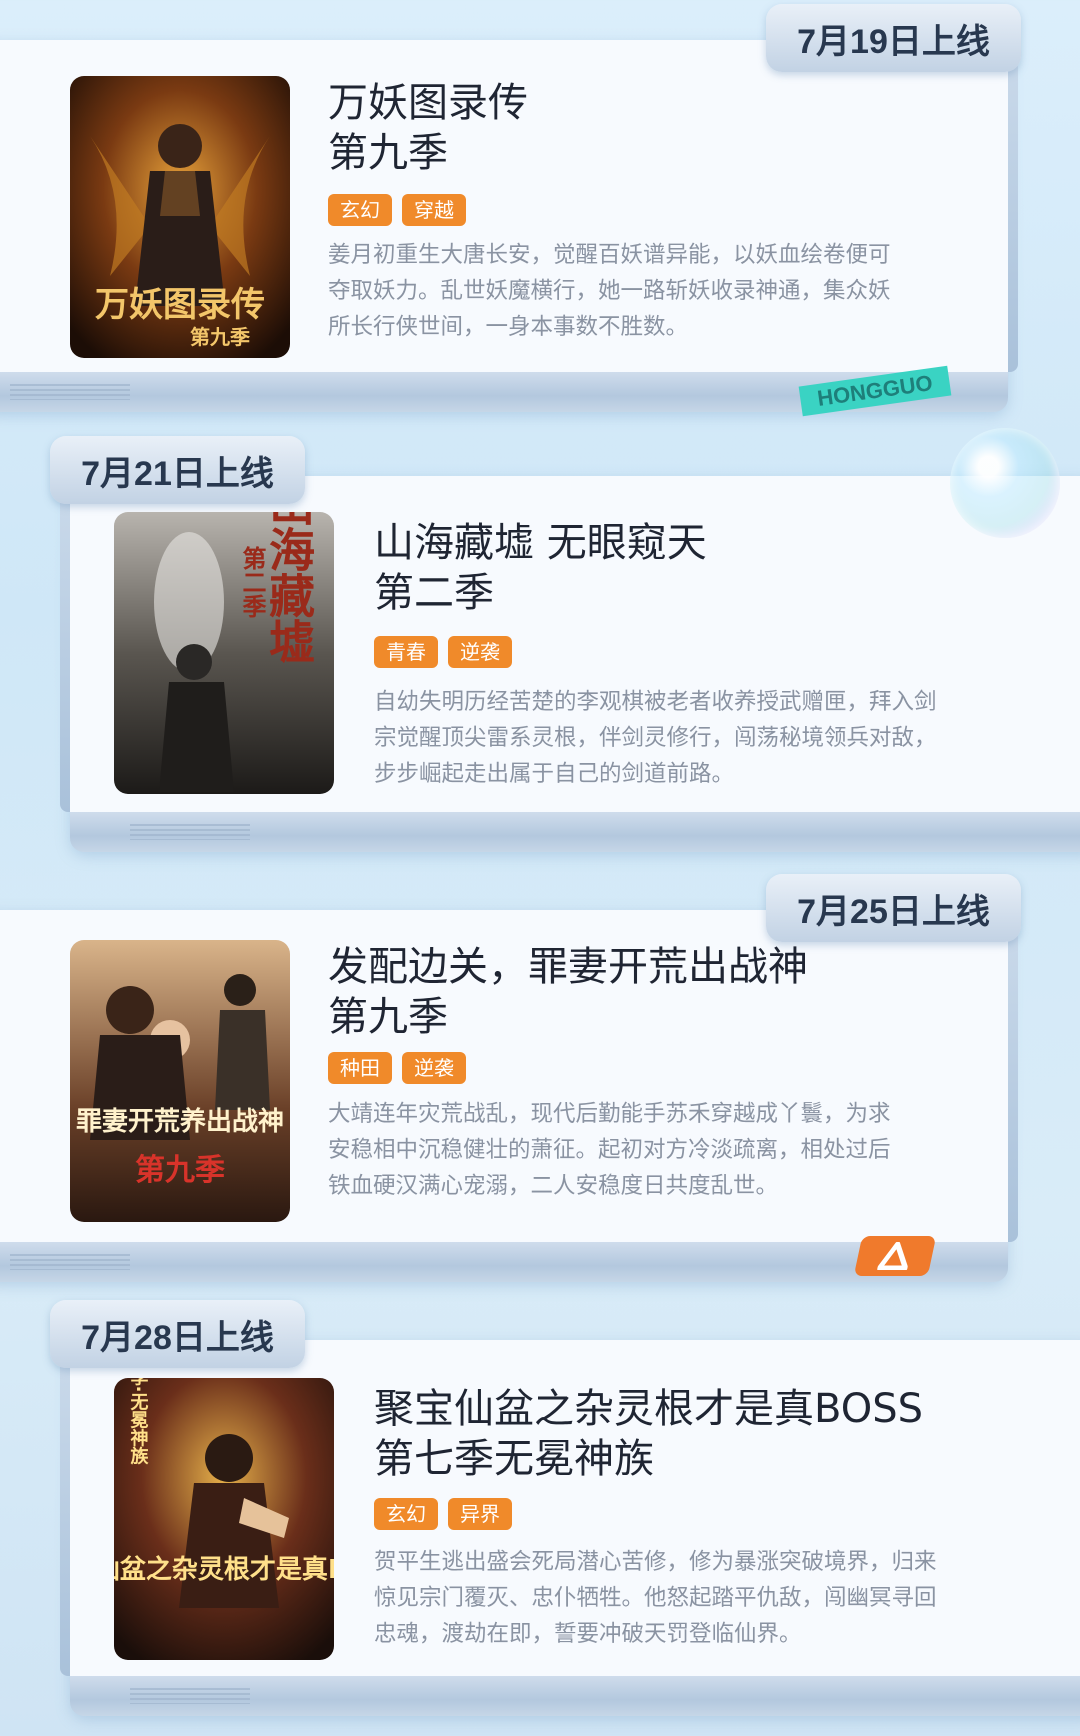 The width and height of the screenshot is (1080, 1736). I want to click on poster-art: 万妖图录传 第九季, so click(180, 217).